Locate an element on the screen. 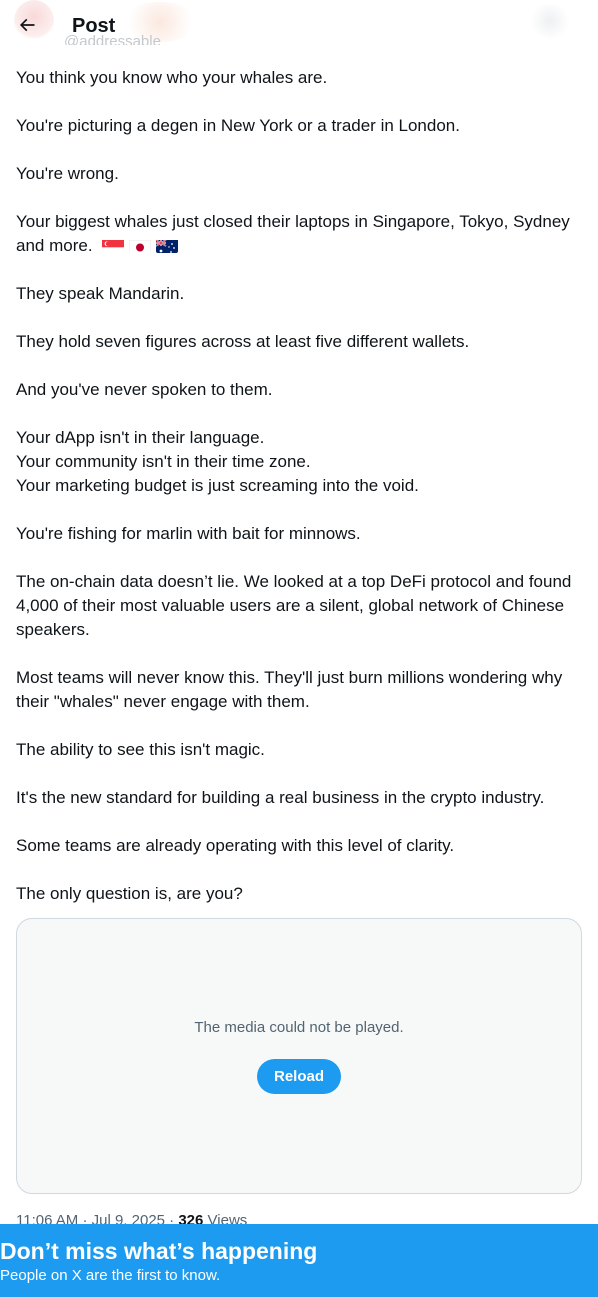 The height and width of the screenshot is (1297, 598). media-error-message: The media could not be played. is located at coordinates (299, 1027).